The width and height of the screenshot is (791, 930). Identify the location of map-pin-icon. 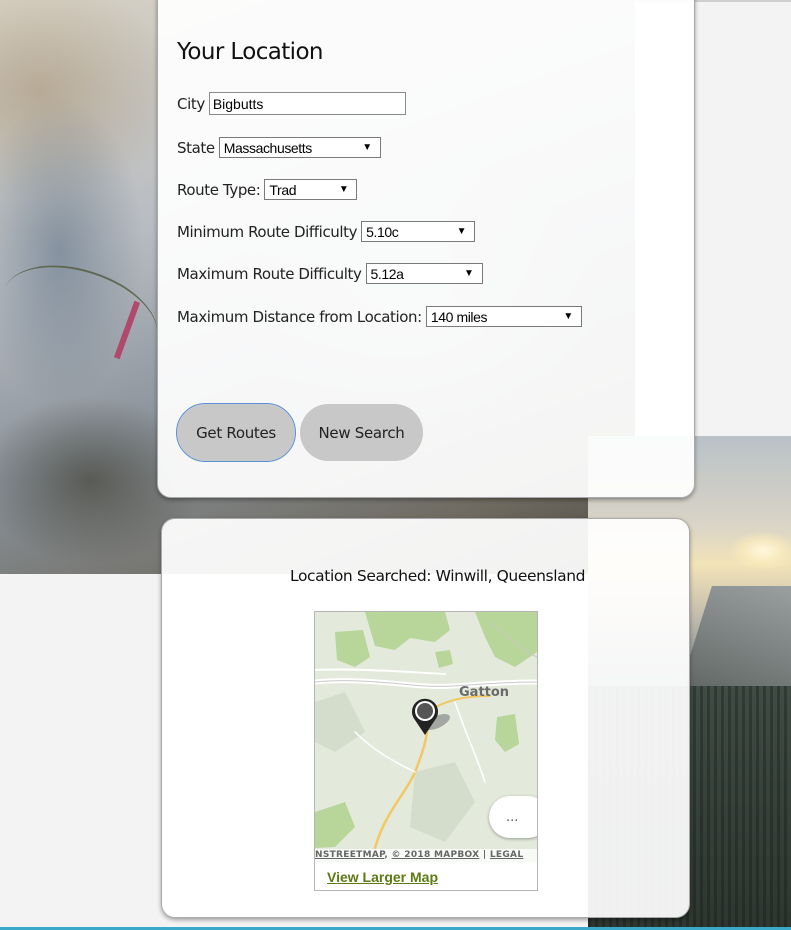
(425, 717).